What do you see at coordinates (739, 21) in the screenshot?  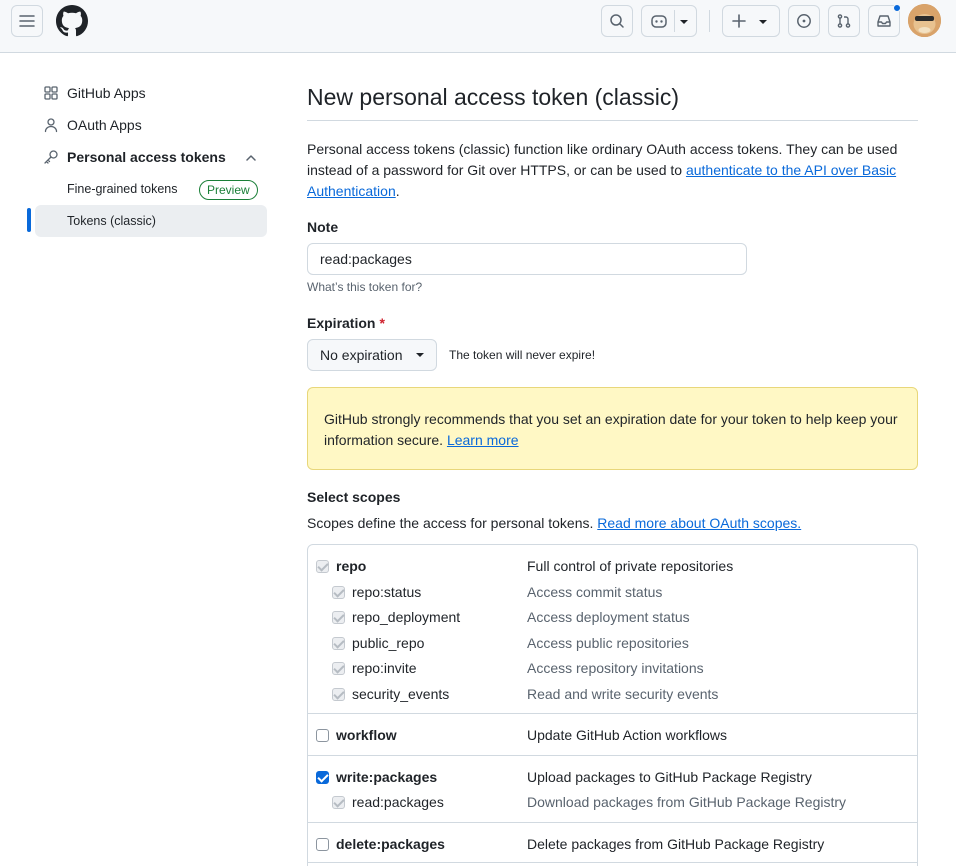 I see `plus-icon` at bounding box center [739, 21].